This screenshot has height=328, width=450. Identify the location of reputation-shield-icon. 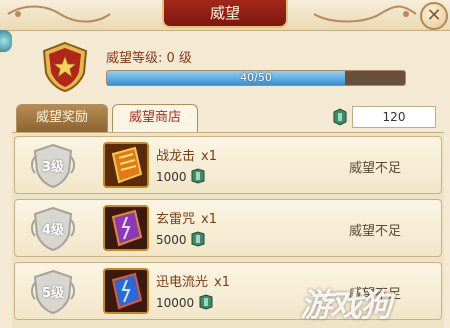
(65, 67).